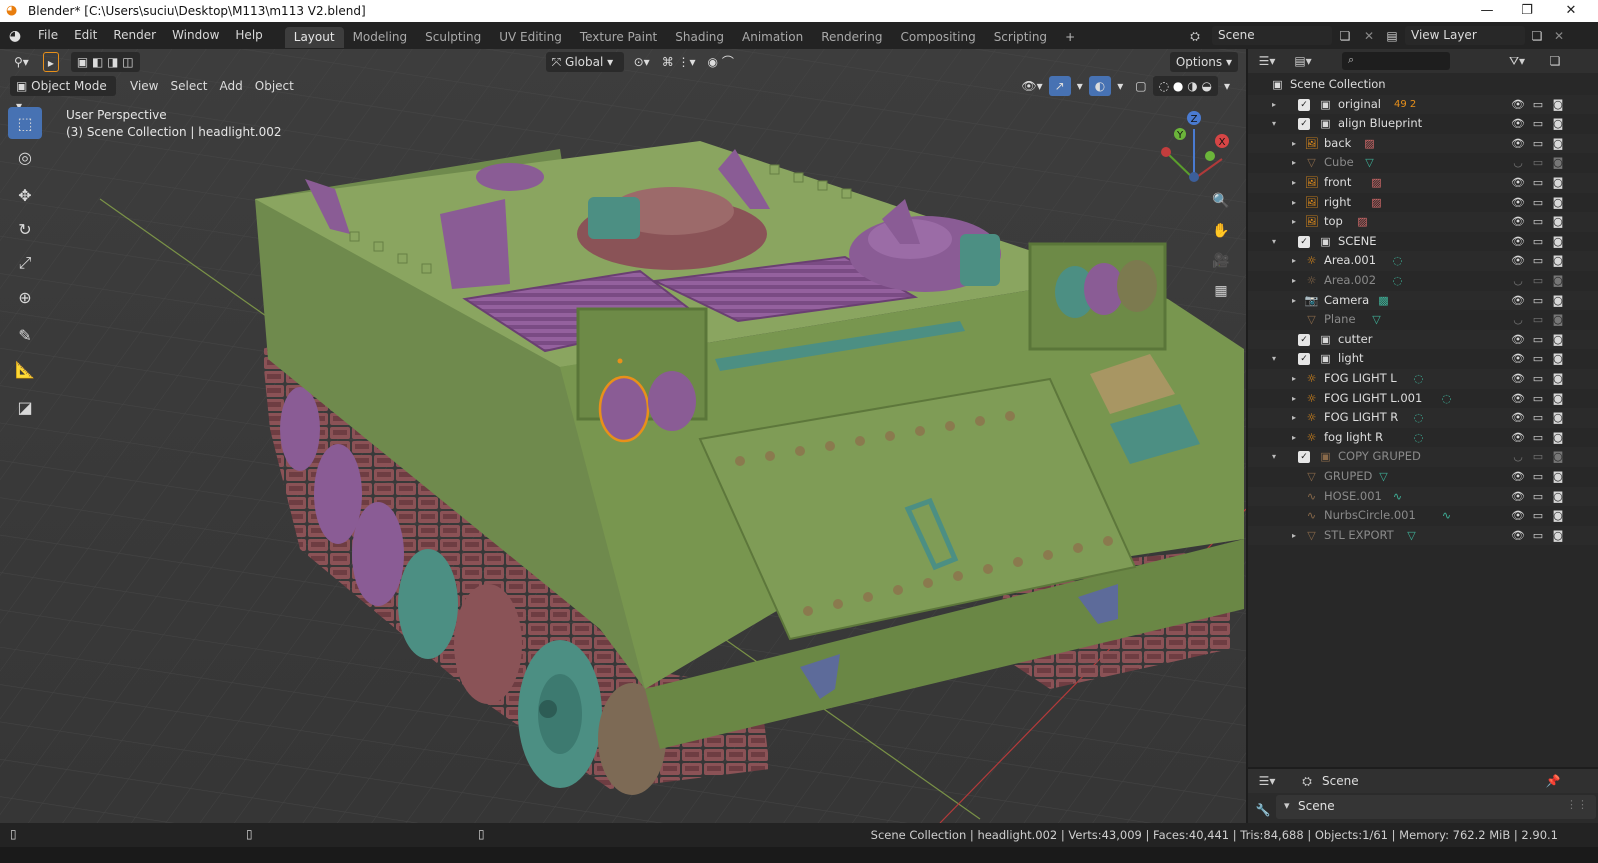 This screenshot has height=863, width=1598. I want to click on overlay-dropdown-icon: ▾, so click(1120, 86).